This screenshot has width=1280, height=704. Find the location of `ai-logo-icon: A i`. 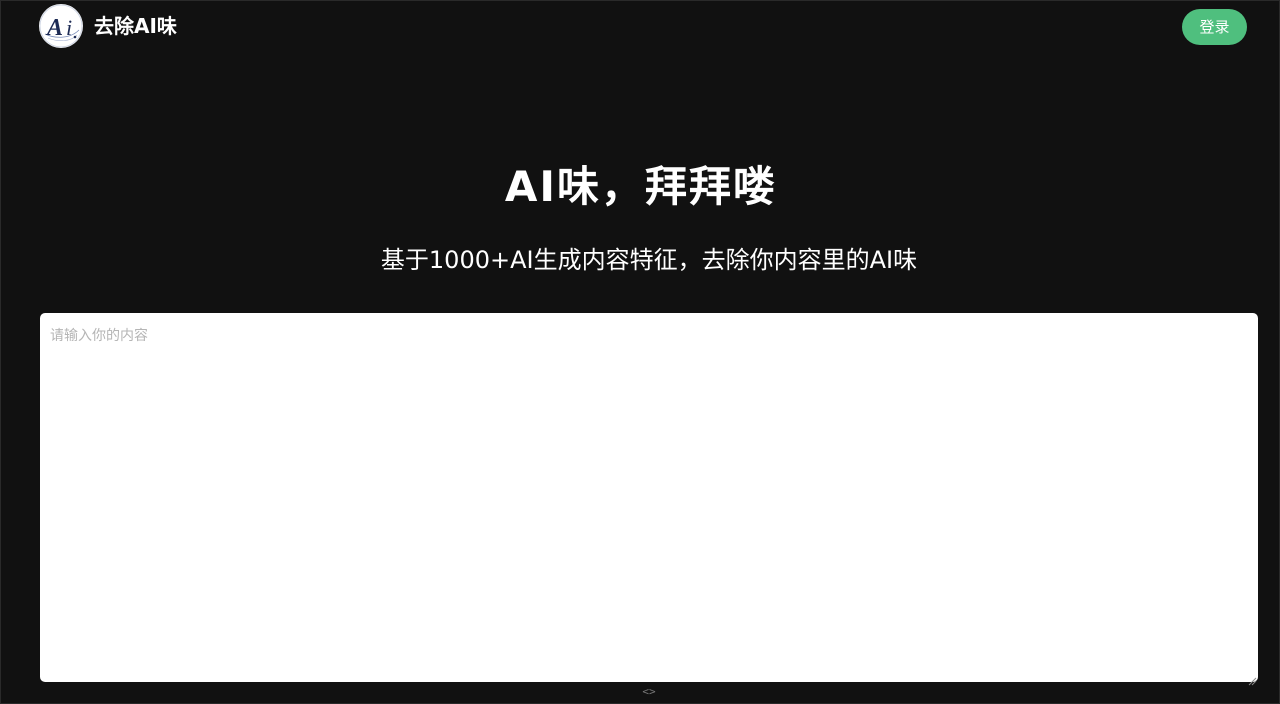

ai-logo-icon: A i is located at coordinates (61, 26).